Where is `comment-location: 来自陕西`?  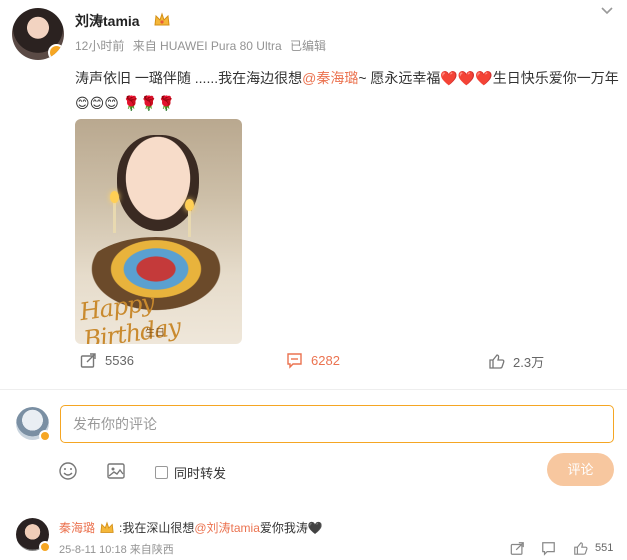 comment-location: 来自陕西 is located at coordinates (151, 550).